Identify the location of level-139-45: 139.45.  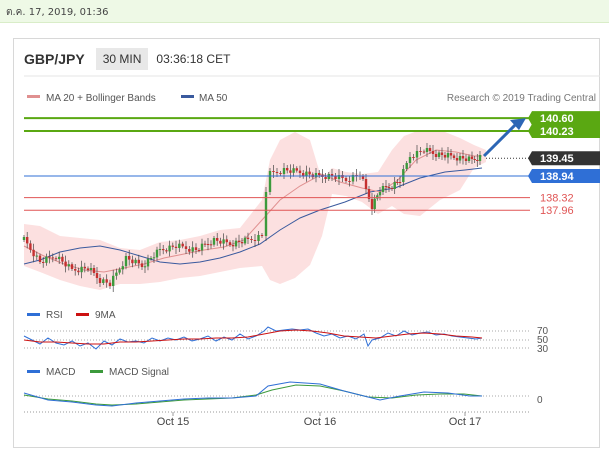
(543, 158).